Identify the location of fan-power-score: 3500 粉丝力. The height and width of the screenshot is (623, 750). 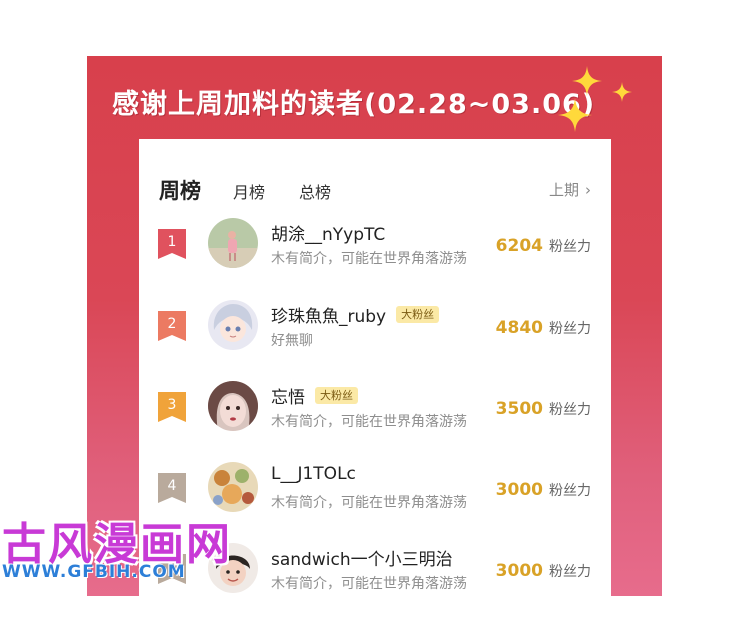
(543, 409).